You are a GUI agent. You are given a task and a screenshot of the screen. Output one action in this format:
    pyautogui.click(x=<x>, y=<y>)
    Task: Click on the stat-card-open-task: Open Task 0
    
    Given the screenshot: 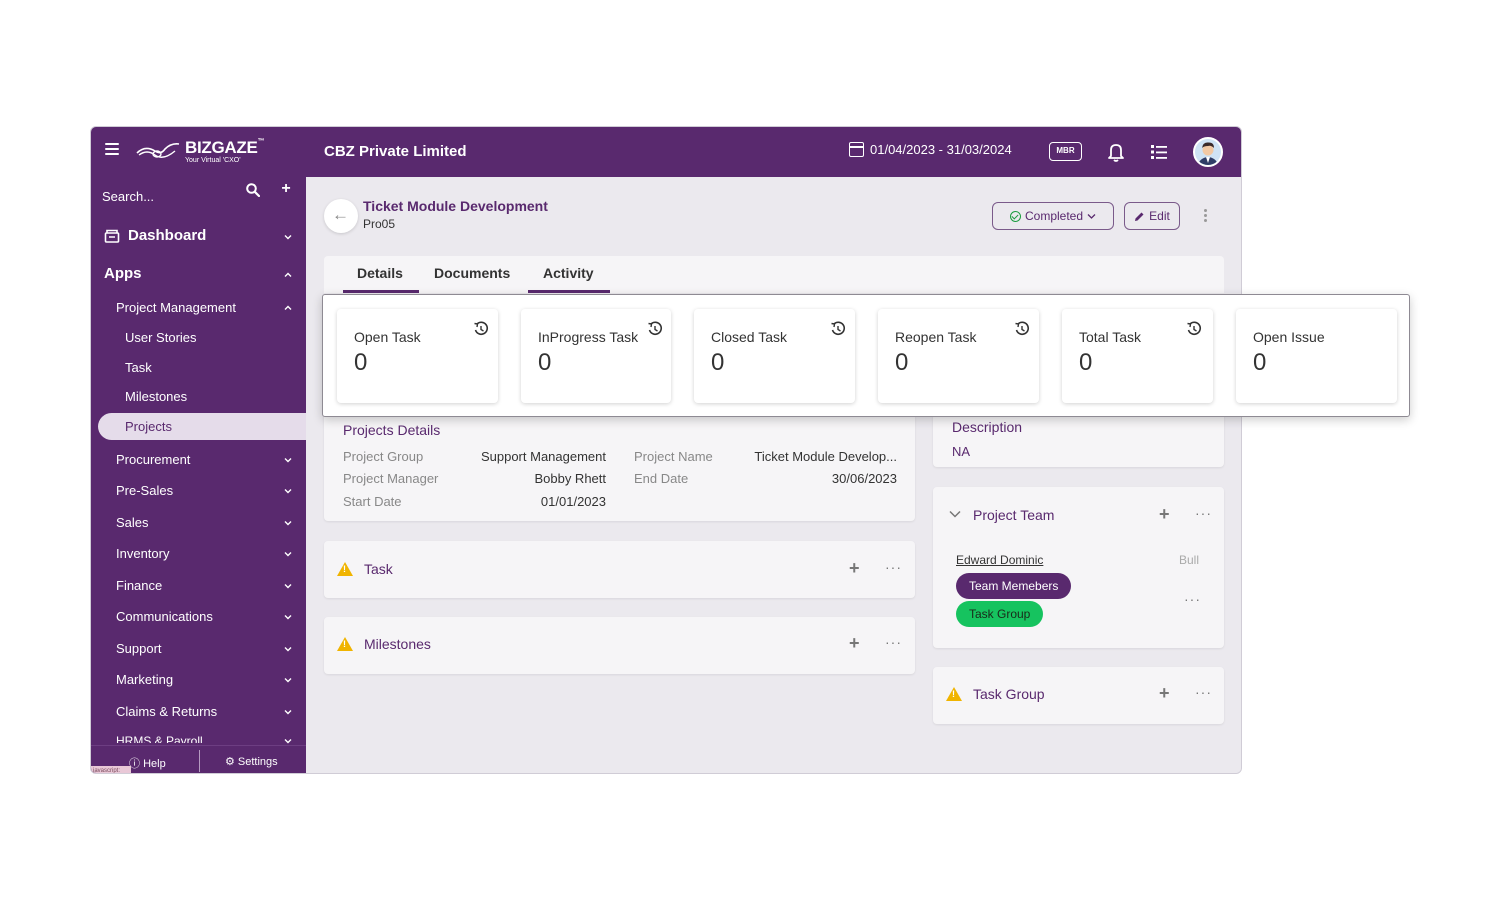 What is the action you would take?
    pyautogui.click(x=417, y=356)
    